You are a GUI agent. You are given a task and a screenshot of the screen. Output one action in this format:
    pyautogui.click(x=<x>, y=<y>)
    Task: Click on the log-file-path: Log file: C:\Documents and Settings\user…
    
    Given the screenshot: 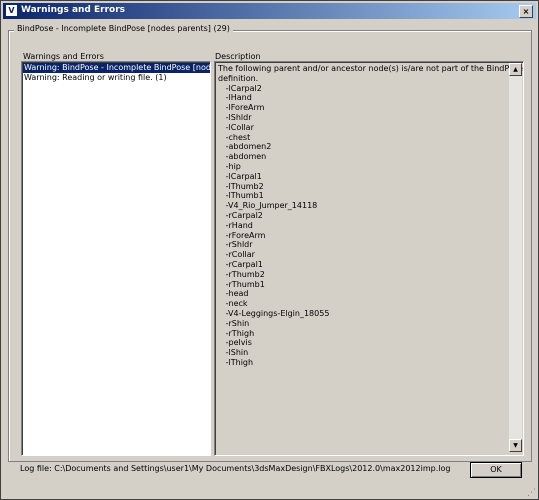 What is the action you would take?
    pyautogui.click(x=235, y=468)
    